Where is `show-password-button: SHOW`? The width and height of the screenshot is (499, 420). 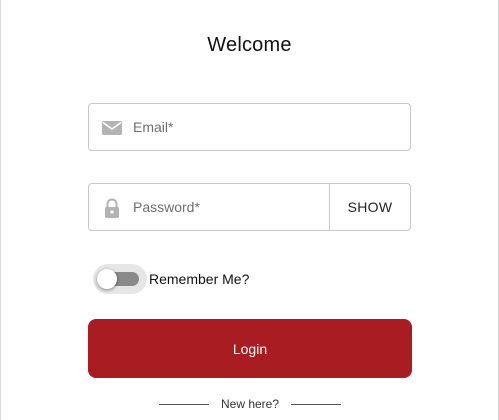
show-password-button: SHOW is located at coordinates (369, 207).